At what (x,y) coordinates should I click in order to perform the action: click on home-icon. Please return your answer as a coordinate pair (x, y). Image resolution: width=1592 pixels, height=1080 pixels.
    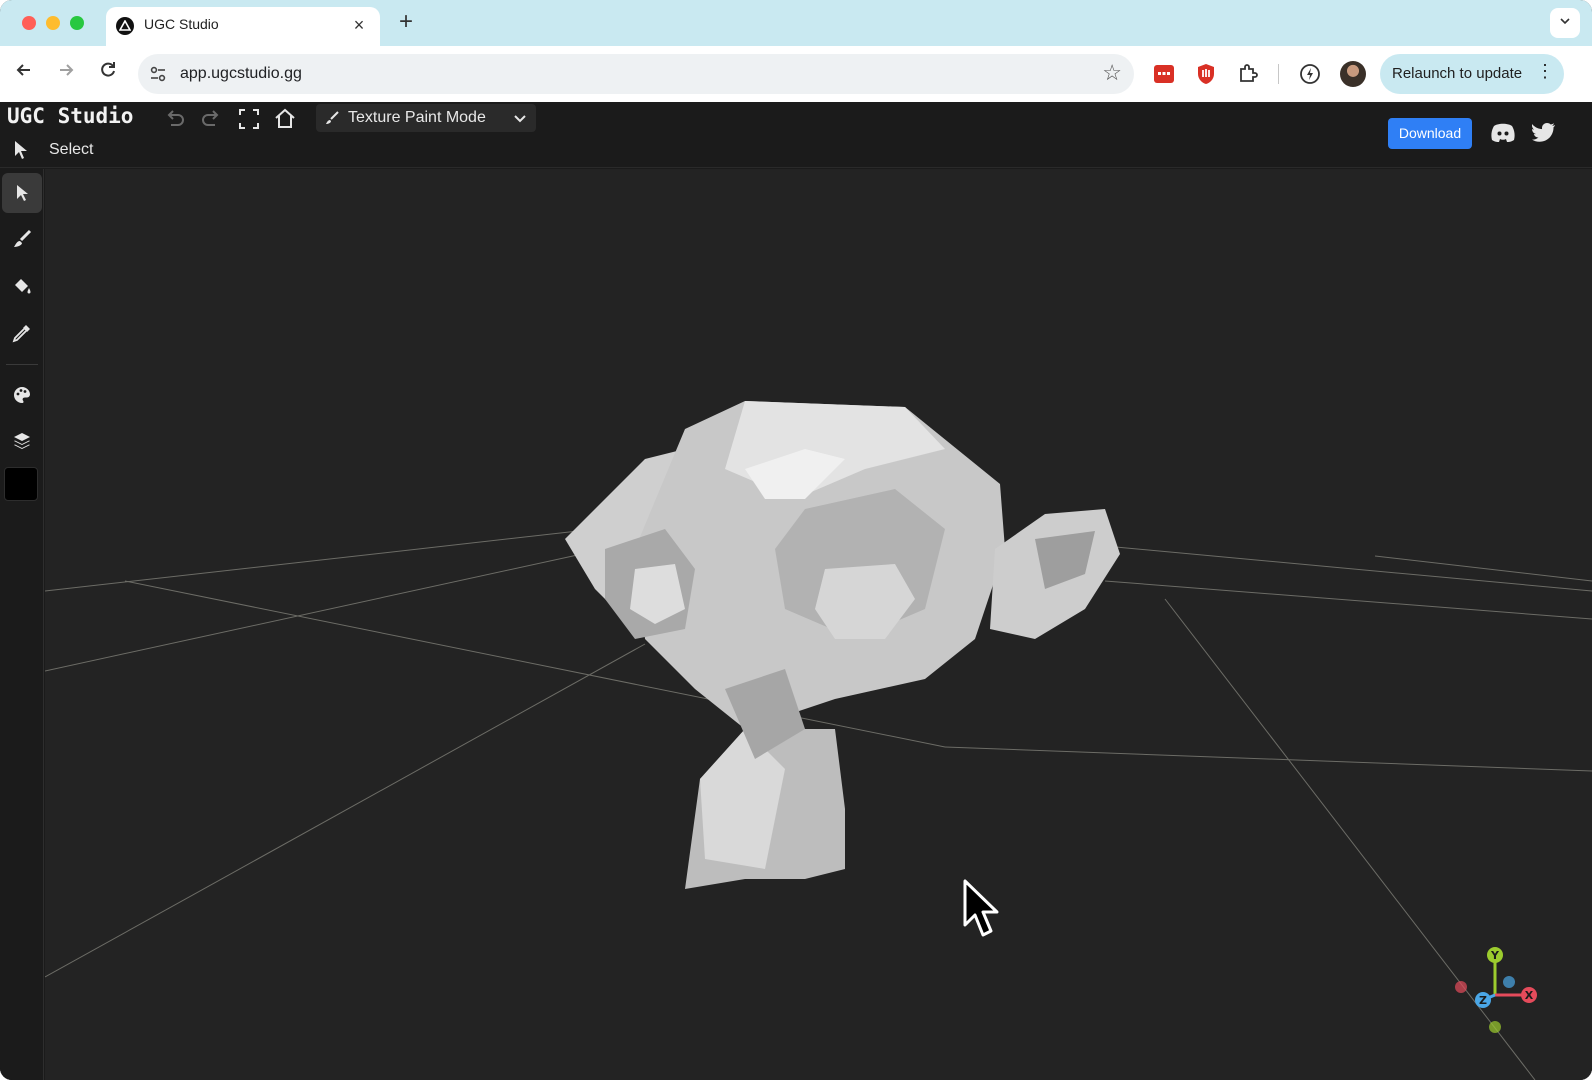
    Looking at the image, I should click on (285, 119).